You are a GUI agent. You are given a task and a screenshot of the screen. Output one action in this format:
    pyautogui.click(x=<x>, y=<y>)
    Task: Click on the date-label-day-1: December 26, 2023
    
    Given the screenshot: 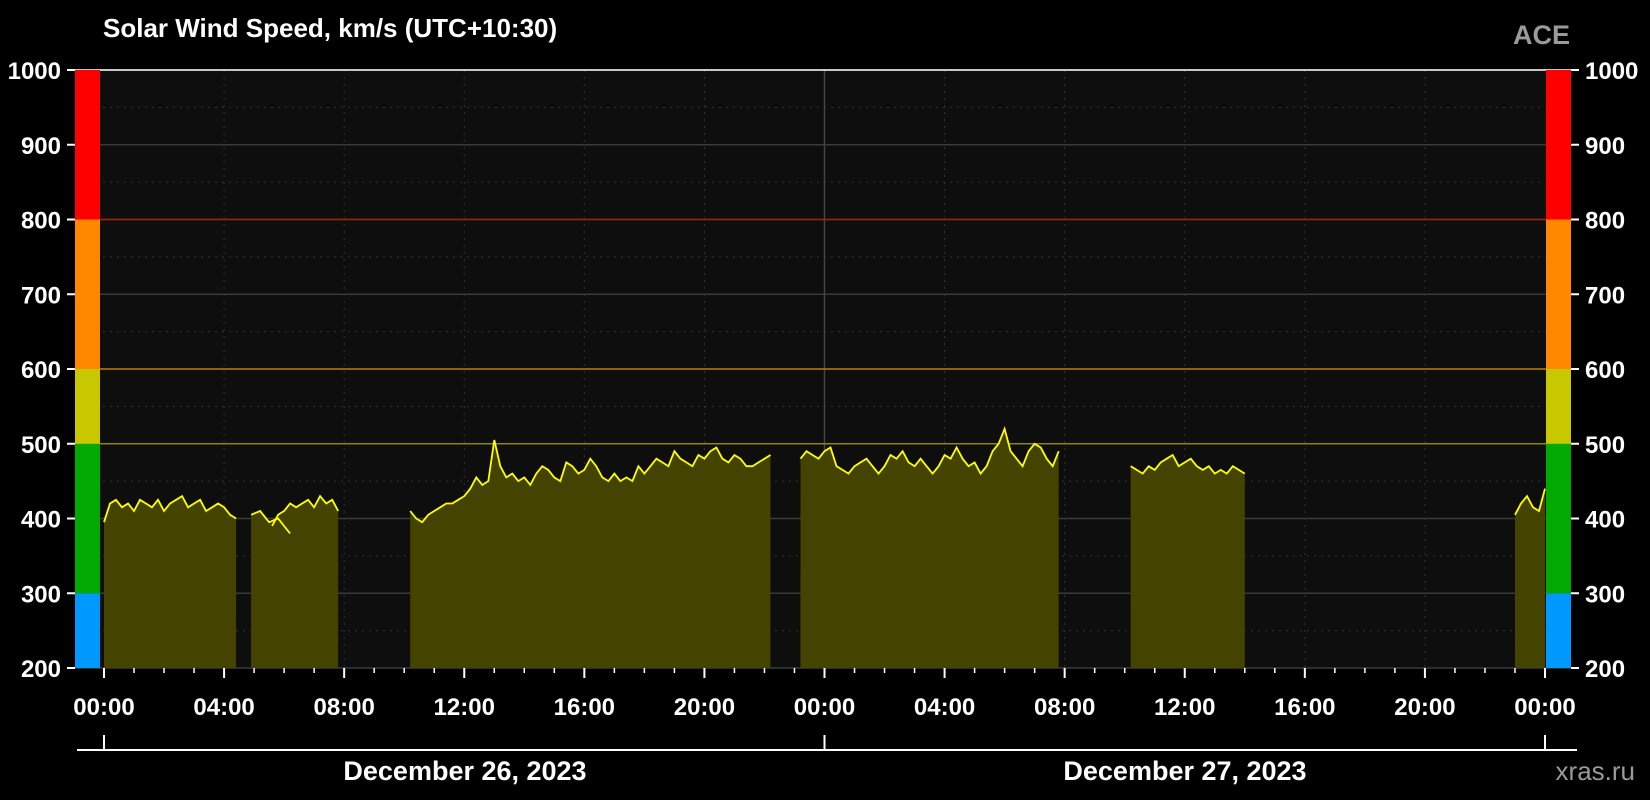 What is the action you would take?
    pyautogui.click(x=464, y=771)
    